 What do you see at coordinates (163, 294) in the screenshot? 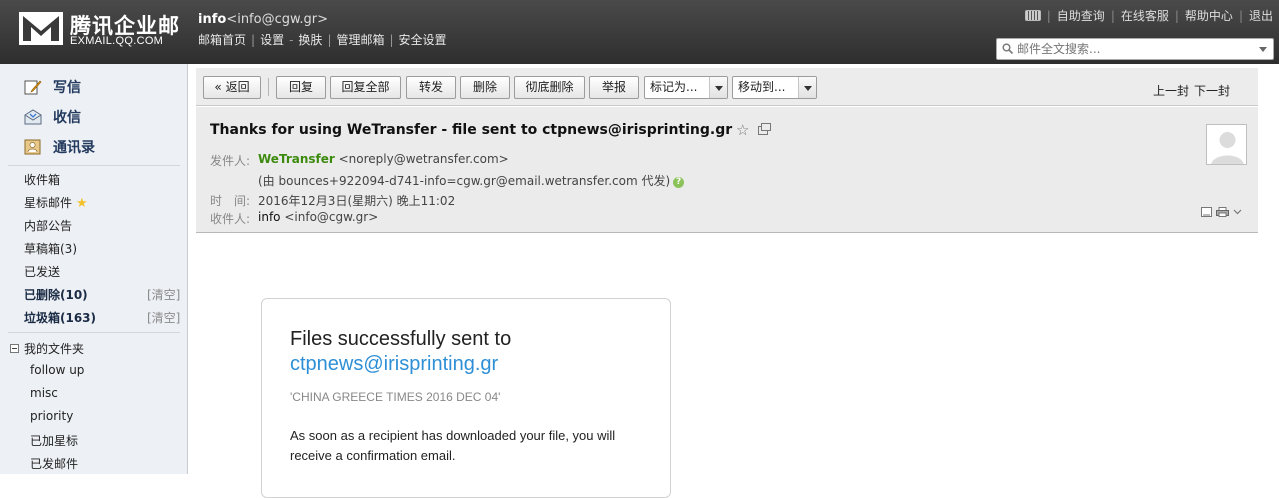
I see `clear-deleted-link: [清空]` at bounding box center [163, 294].